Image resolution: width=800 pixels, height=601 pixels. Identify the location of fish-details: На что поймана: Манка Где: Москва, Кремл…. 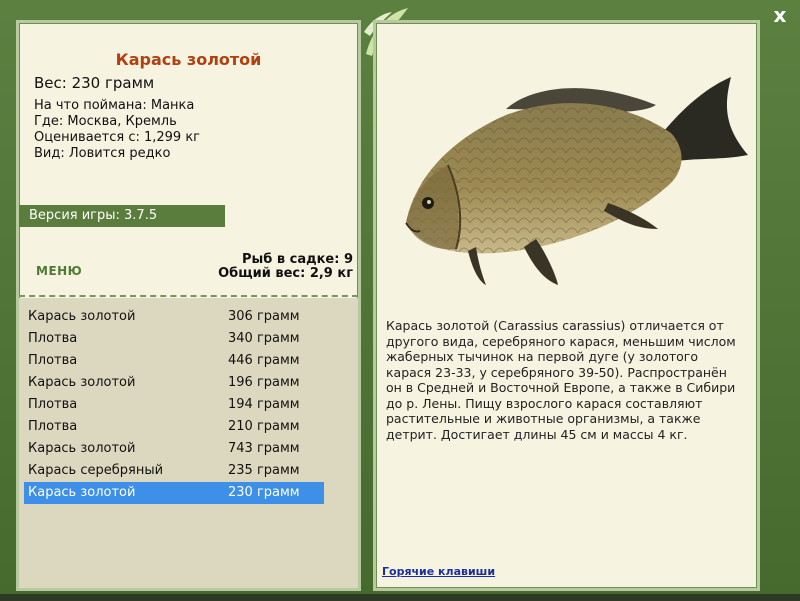
(117, 130).